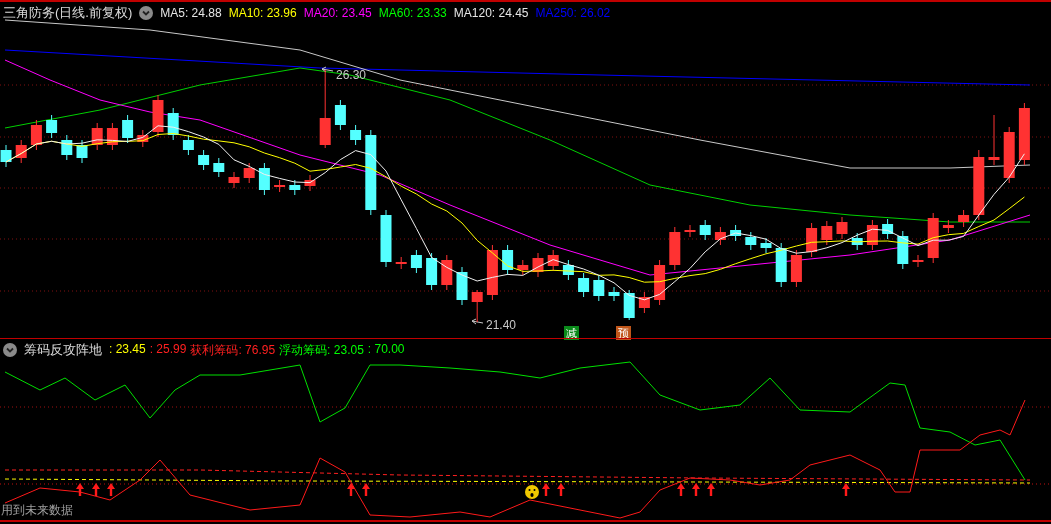 The image size is (1051, 524). Describe the element at coordinates (412, 13) in the screenshot. I see `moving-average-value: MA60: 23.33` at that location.